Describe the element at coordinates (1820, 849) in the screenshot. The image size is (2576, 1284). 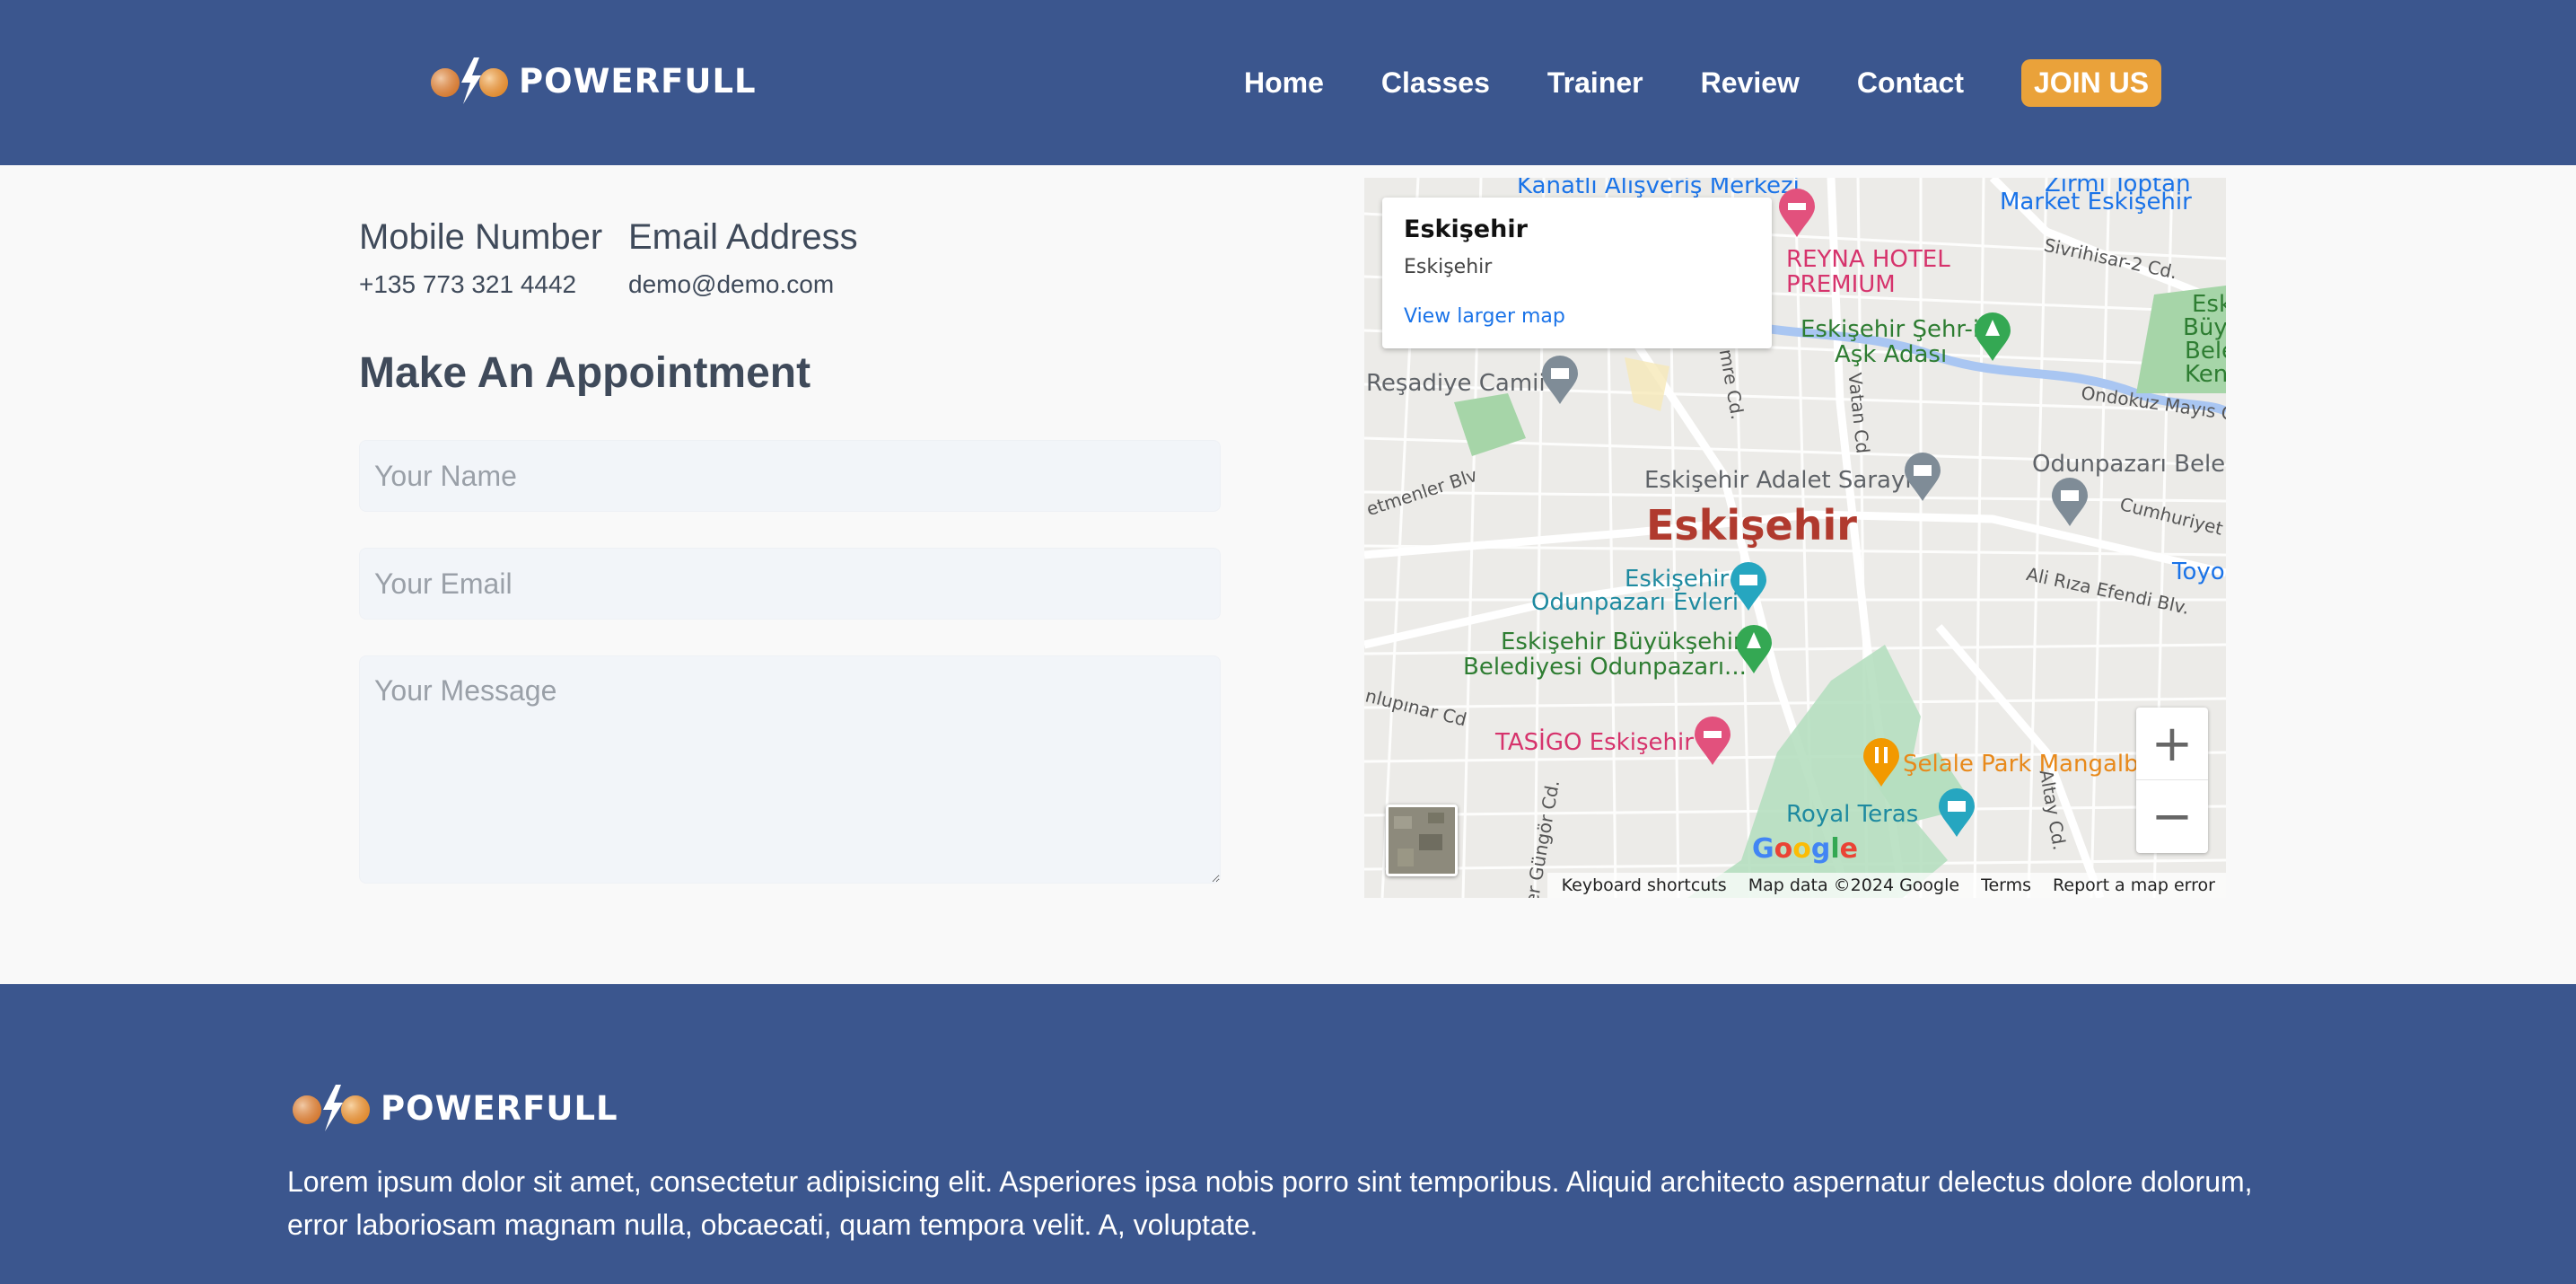
I see `google-letter: g` at that location.